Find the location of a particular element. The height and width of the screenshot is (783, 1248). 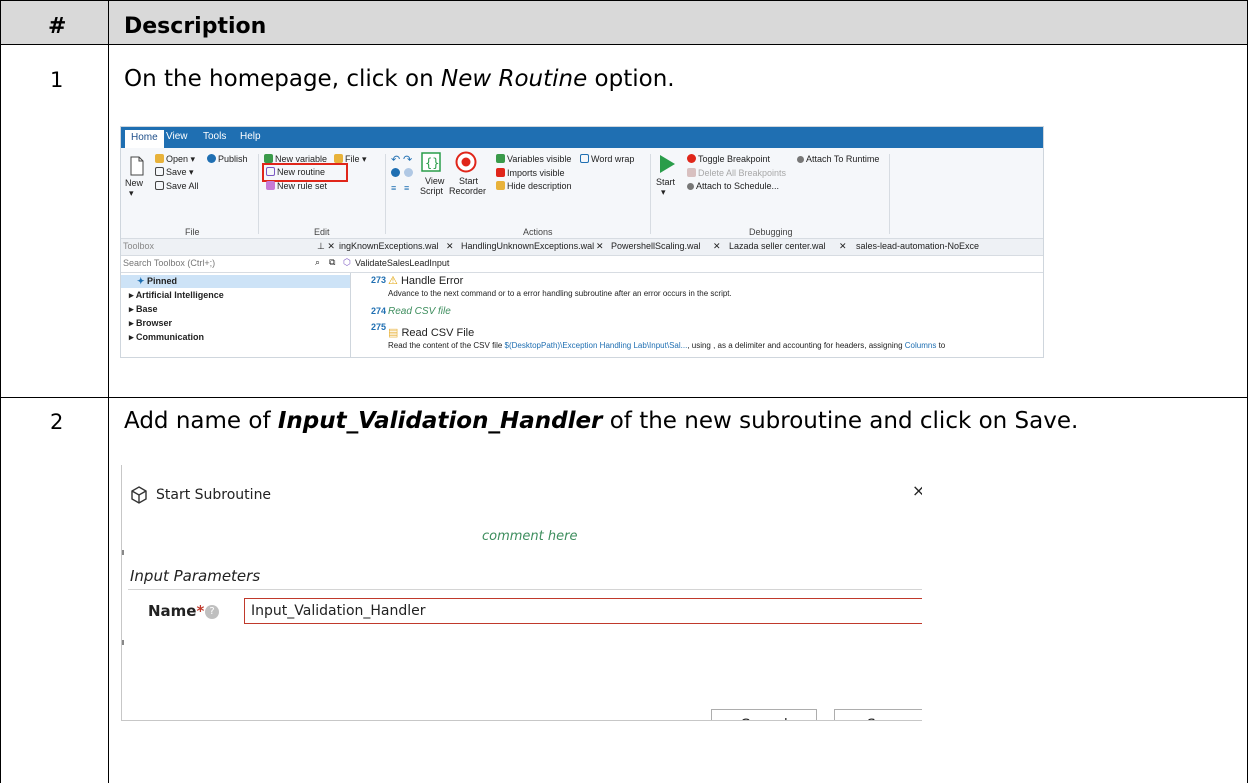

file-icon is located at coordinates (338, 158).